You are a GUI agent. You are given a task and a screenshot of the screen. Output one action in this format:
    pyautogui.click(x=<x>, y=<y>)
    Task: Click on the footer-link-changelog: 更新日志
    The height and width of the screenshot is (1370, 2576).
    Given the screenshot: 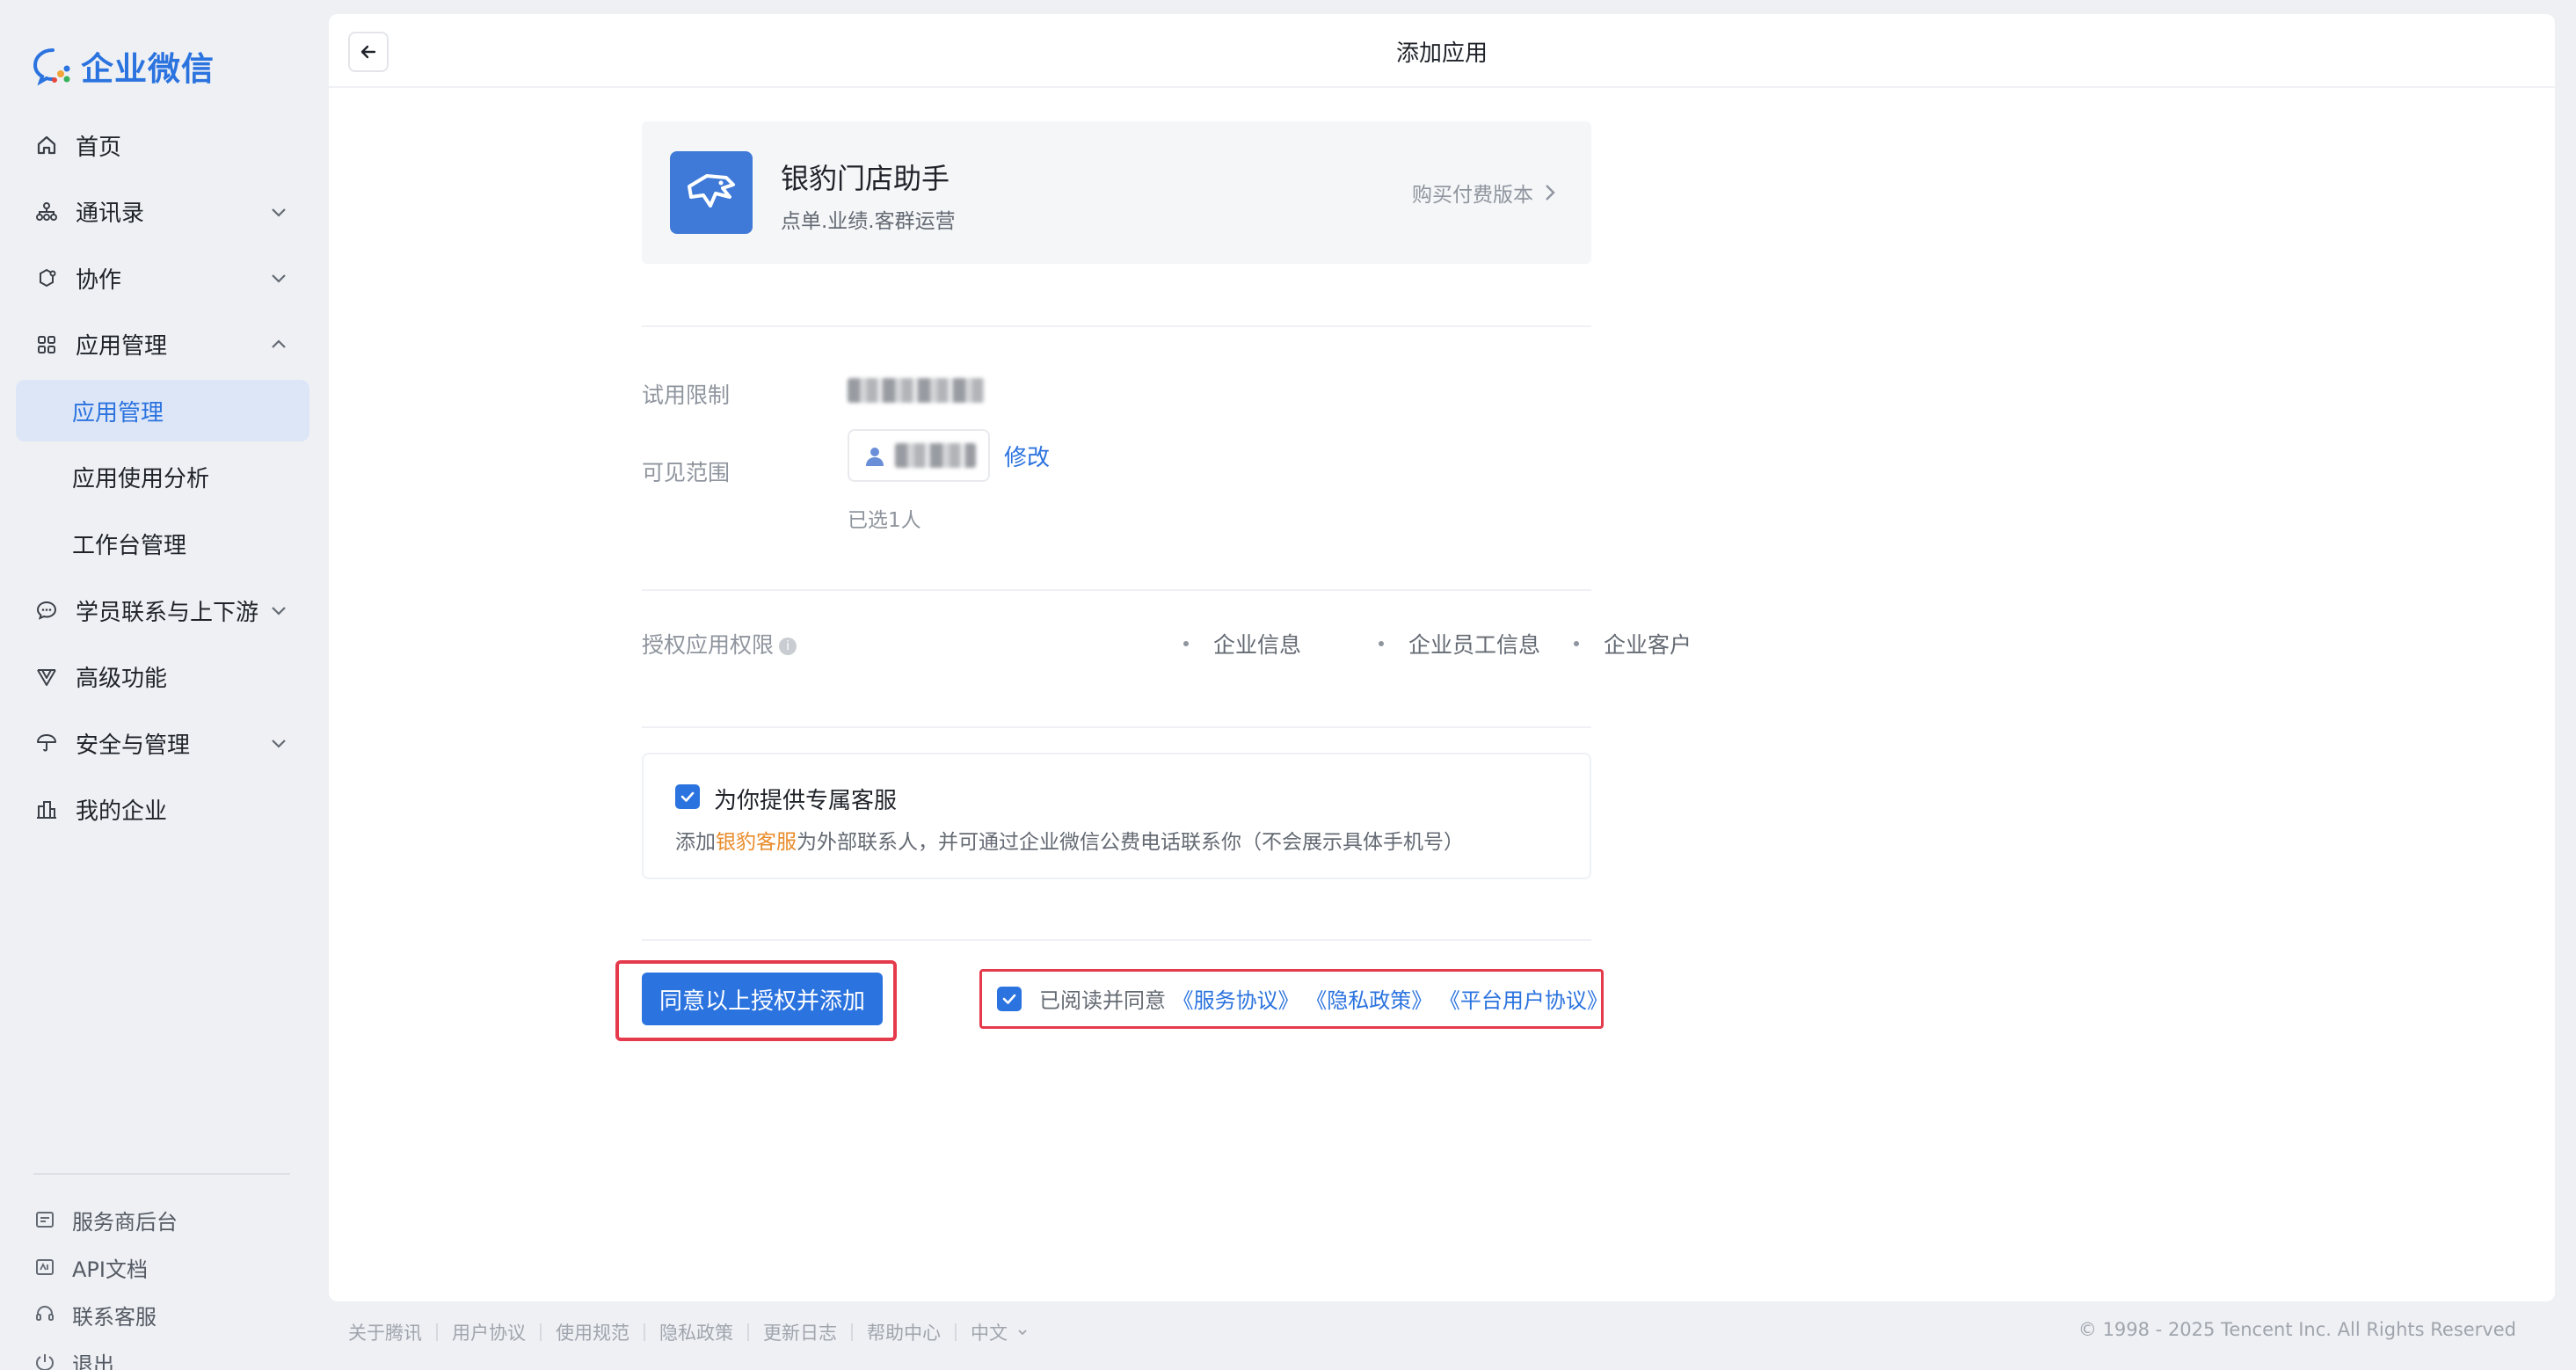 What is the action you would take?
    pyautogui.click(x=800, y=1332)
    